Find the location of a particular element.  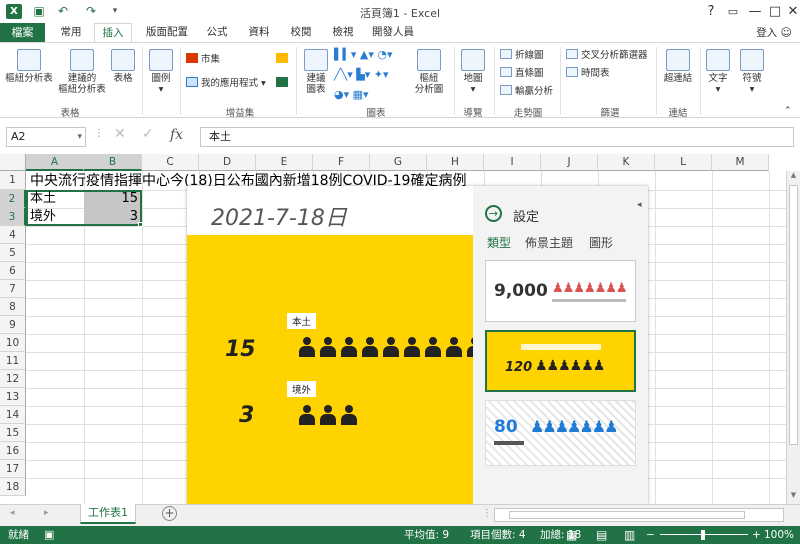

row-header: 11 is located at coordinates (13, 361).